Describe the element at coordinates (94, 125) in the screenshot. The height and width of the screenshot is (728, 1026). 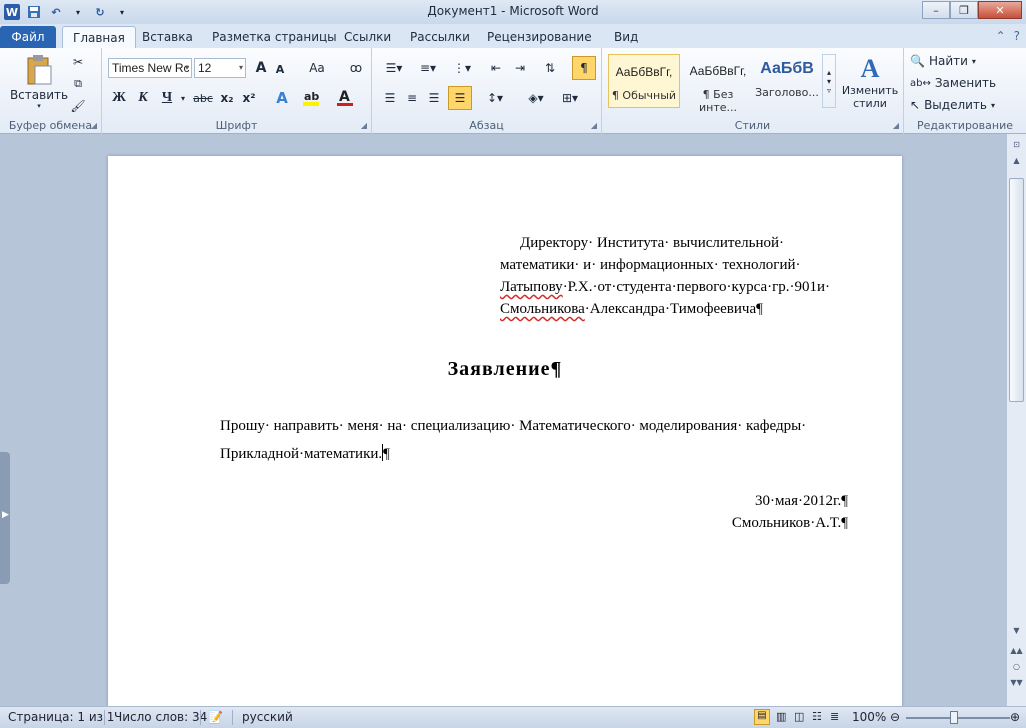
I see `clipboard-launcher-icon: ◢` at that location.